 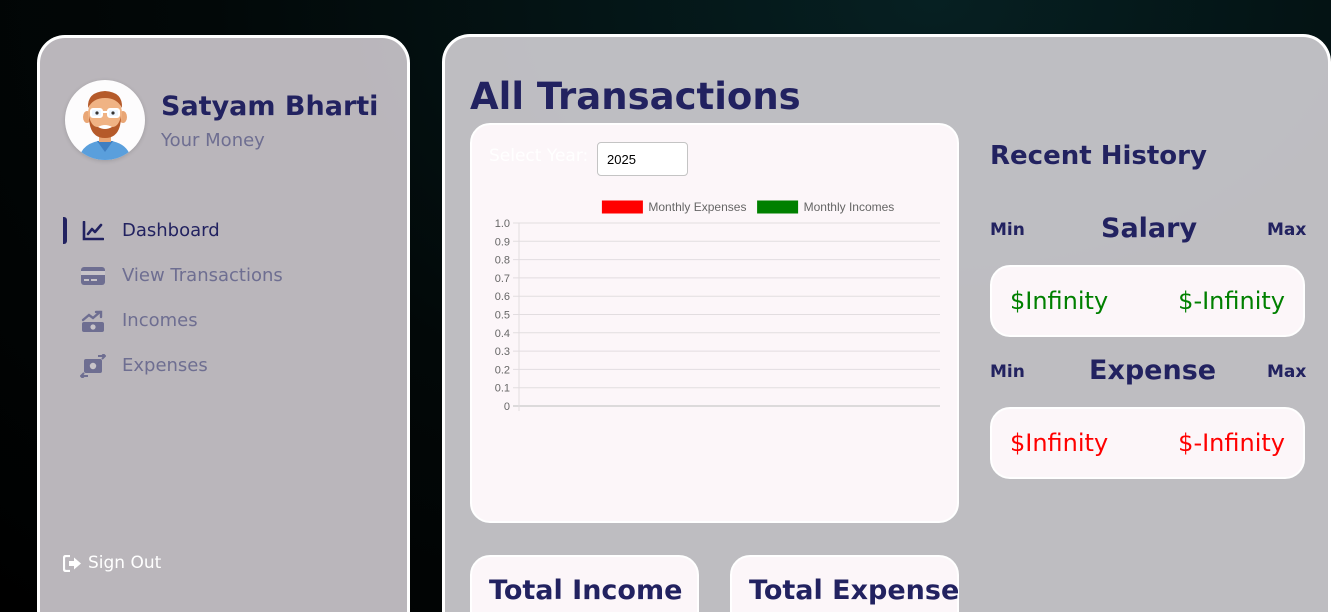 I want to click on salary-max-label: Max, so click(x=1287, y=230).